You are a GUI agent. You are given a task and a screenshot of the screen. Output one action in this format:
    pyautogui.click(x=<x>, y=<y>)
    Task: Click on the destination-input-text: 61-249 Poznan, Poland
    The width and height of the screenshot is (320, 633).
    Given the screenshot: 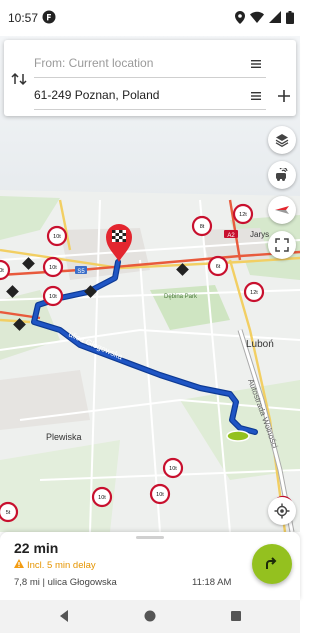 What is the action you would take?
    pyautogui.click(x=97, y=95)
    